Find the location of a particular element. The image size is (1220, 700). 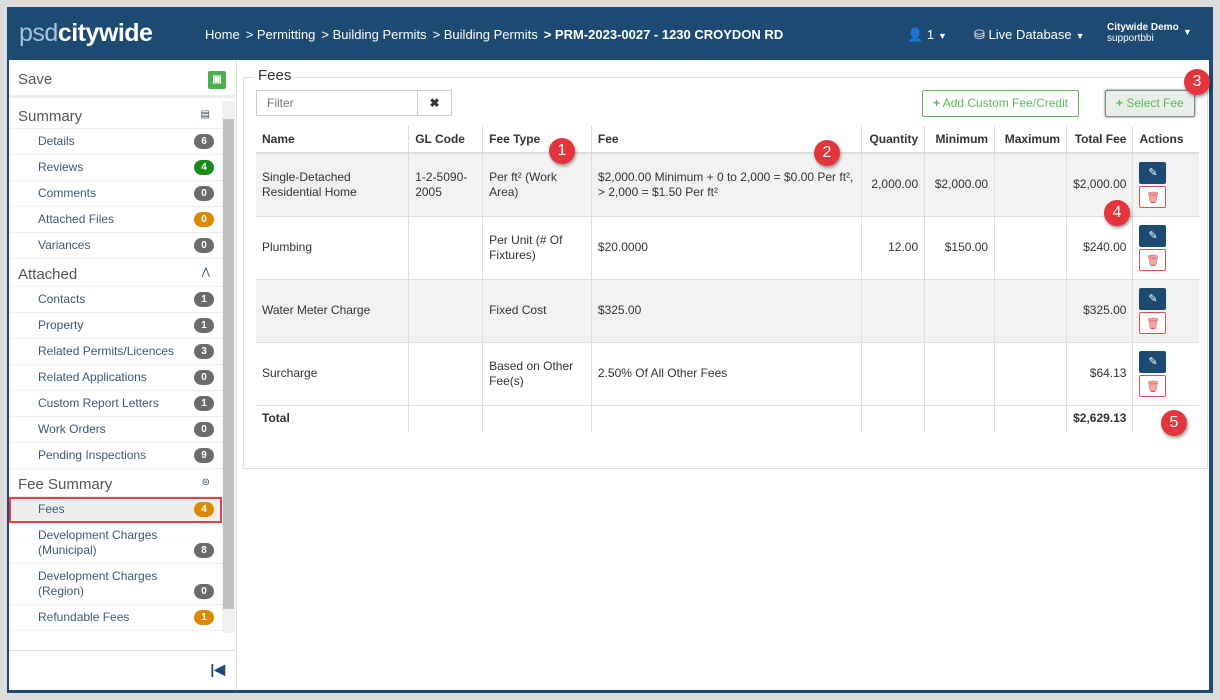

plus-icon: + is located at coordinates (1120, 103).